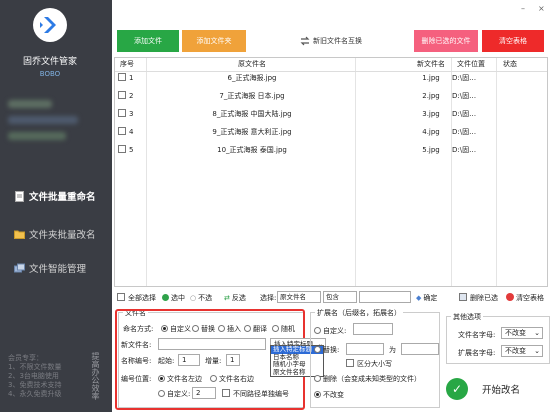 This screenshot has width=553, height=412. Describe the element at coordinates (229, 329) in the screenshot. I see `mode-insert-radio: 插入` at that location.